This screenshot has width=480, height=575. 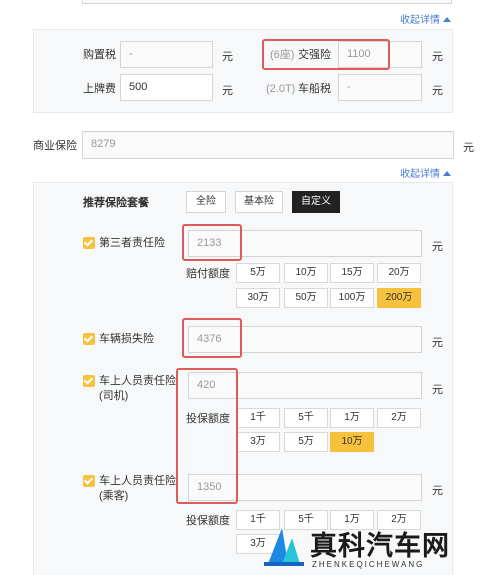 What do you see at coordinates (208, 274) in the screenshot?
I see `third-party-coverage-label: 赔付额度` at bounding box center [208, 274].